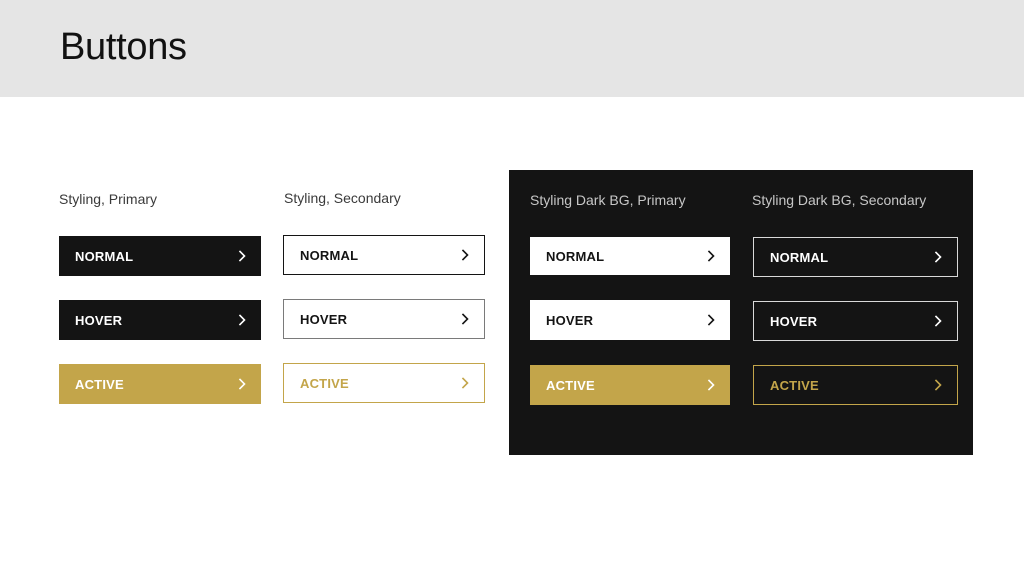 This screenshot has width=1024, height=576. Describe the element at coordinates (160, 256) in the screenshot. I see `primary-normal-button: NORMAL` at that location.